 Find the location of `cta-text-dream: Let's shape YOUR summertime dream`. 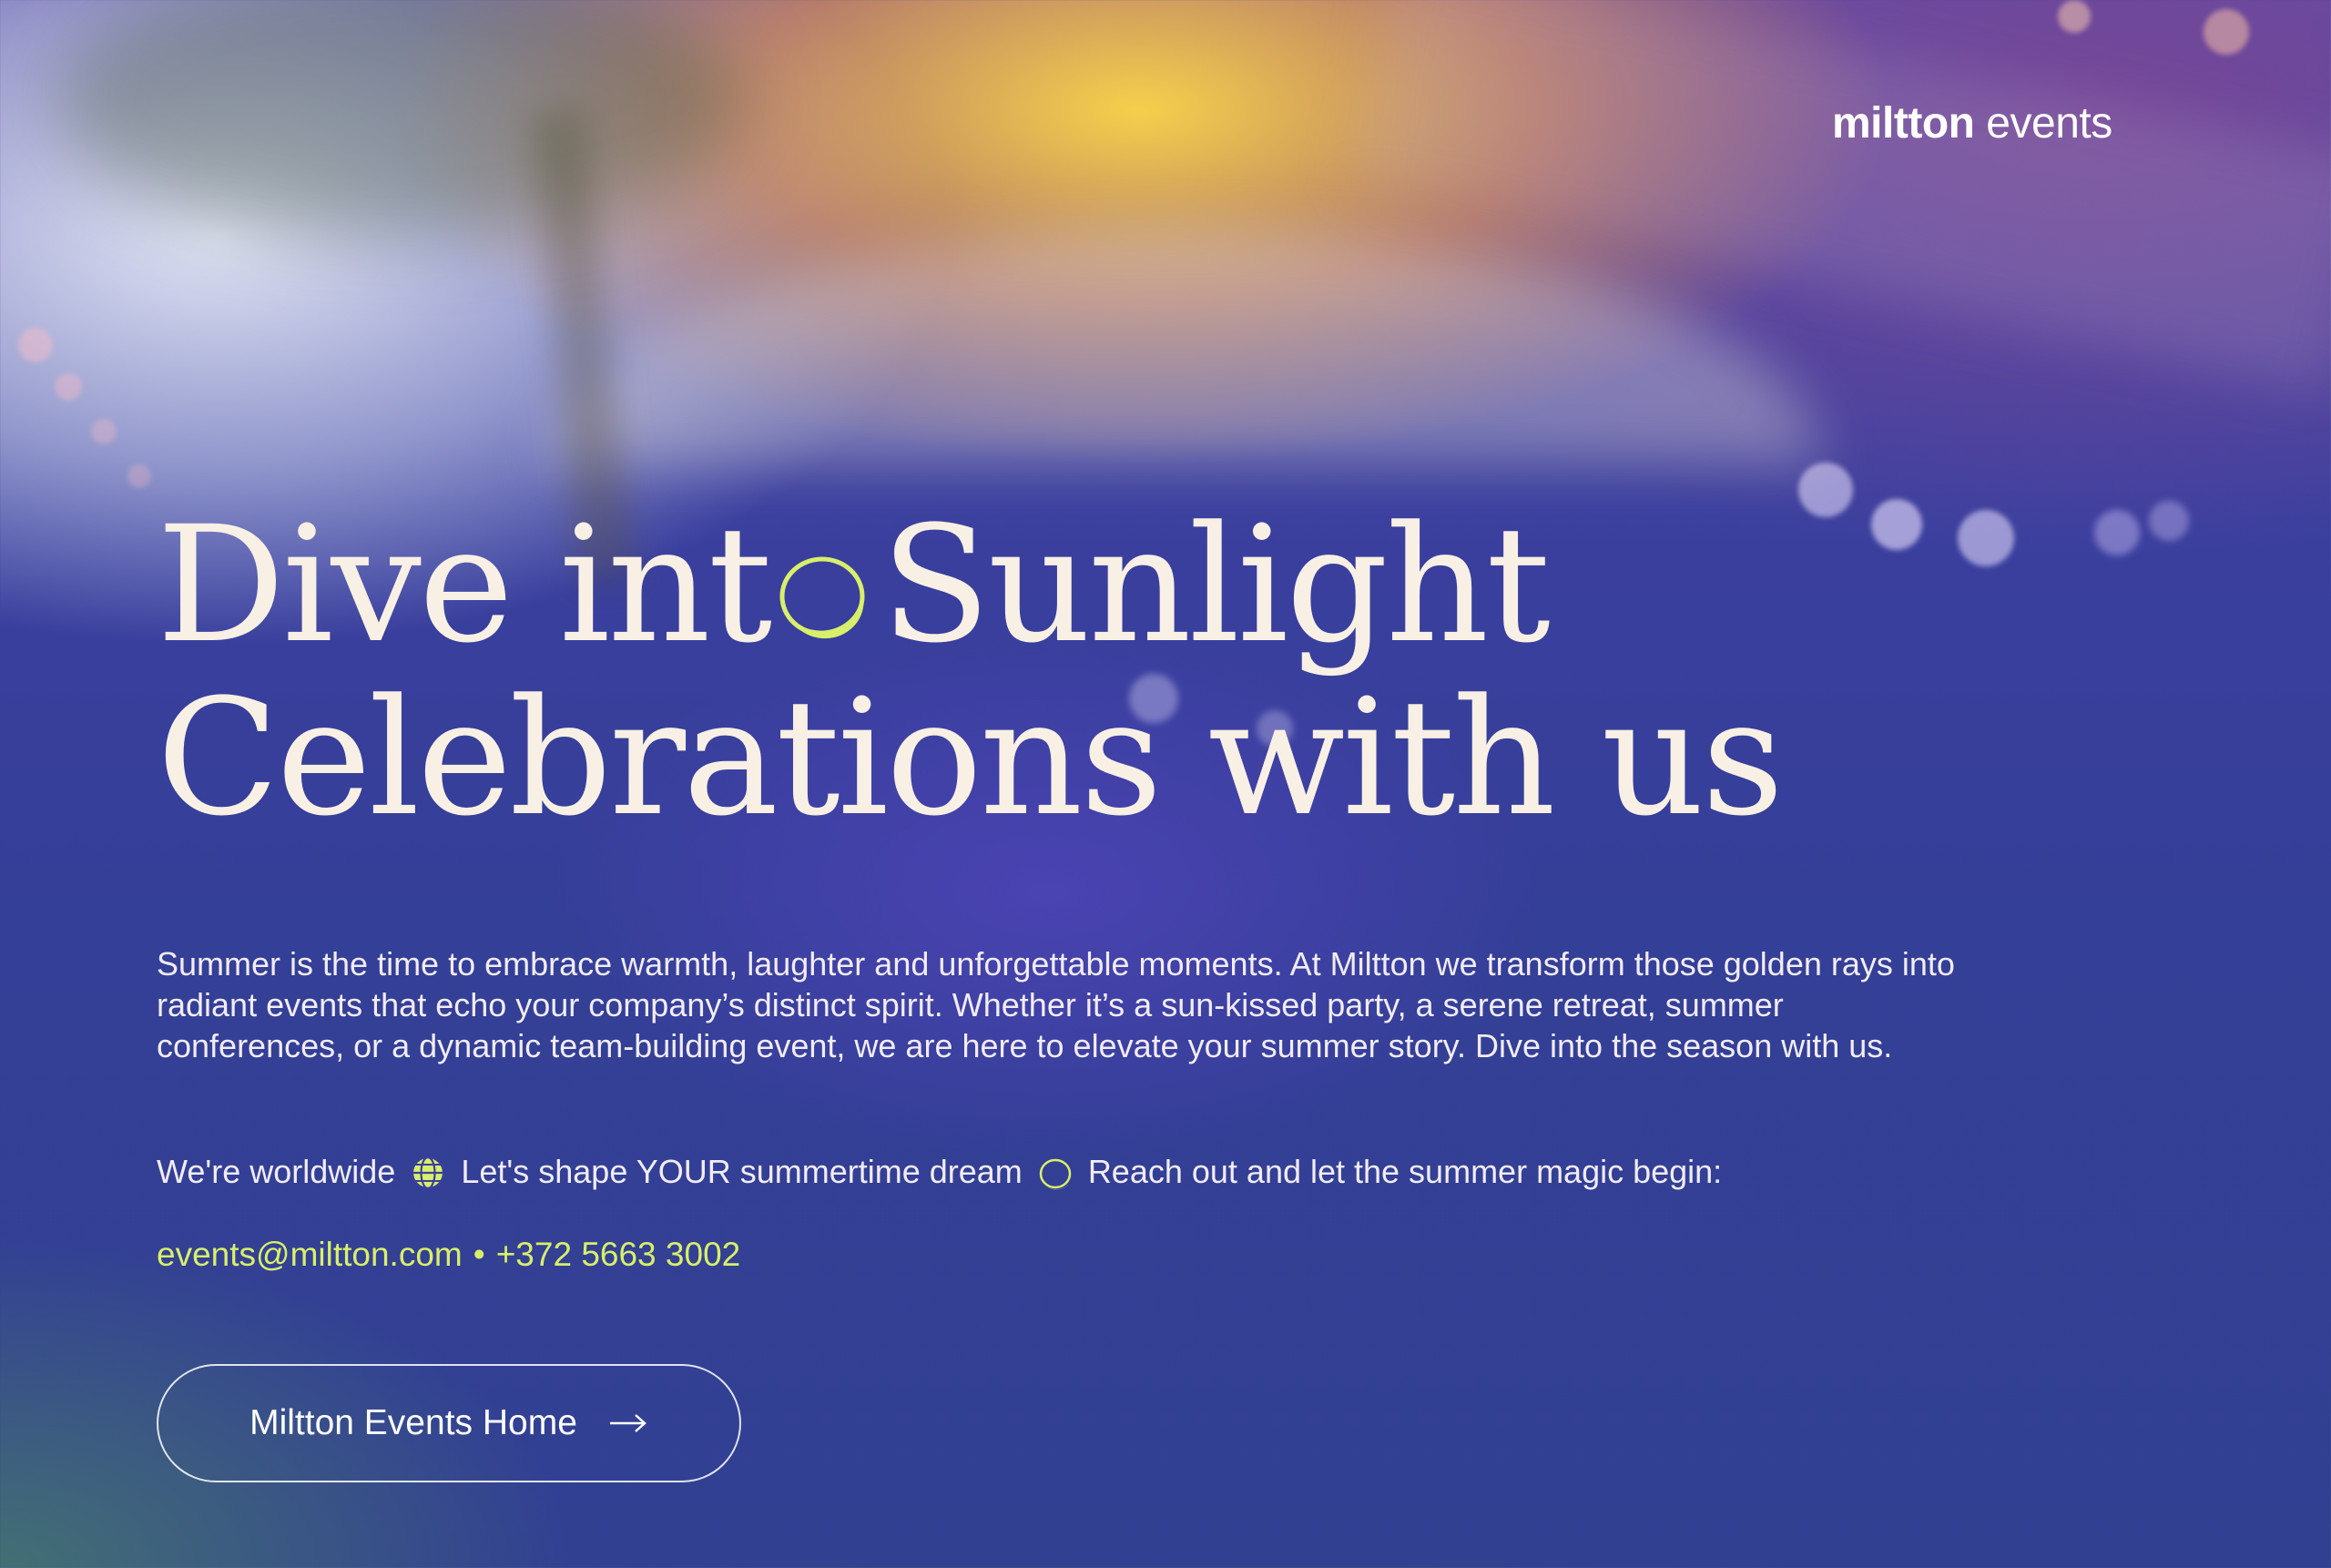

cta-text-dream: Let's shape YOUR summertime dream is located at coordinates (742, 1171).